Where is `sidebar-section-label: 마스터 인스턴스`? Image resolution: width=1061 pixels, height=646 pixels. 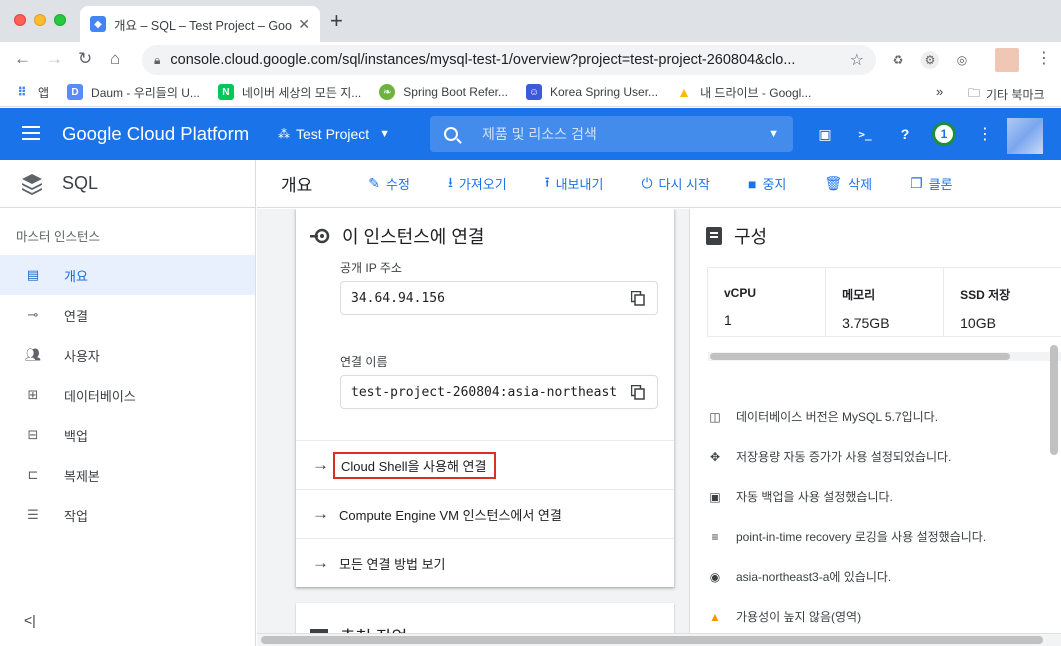
sidebar-section-label: 마스터 인스턴스 is located at coordinates (58, 237).